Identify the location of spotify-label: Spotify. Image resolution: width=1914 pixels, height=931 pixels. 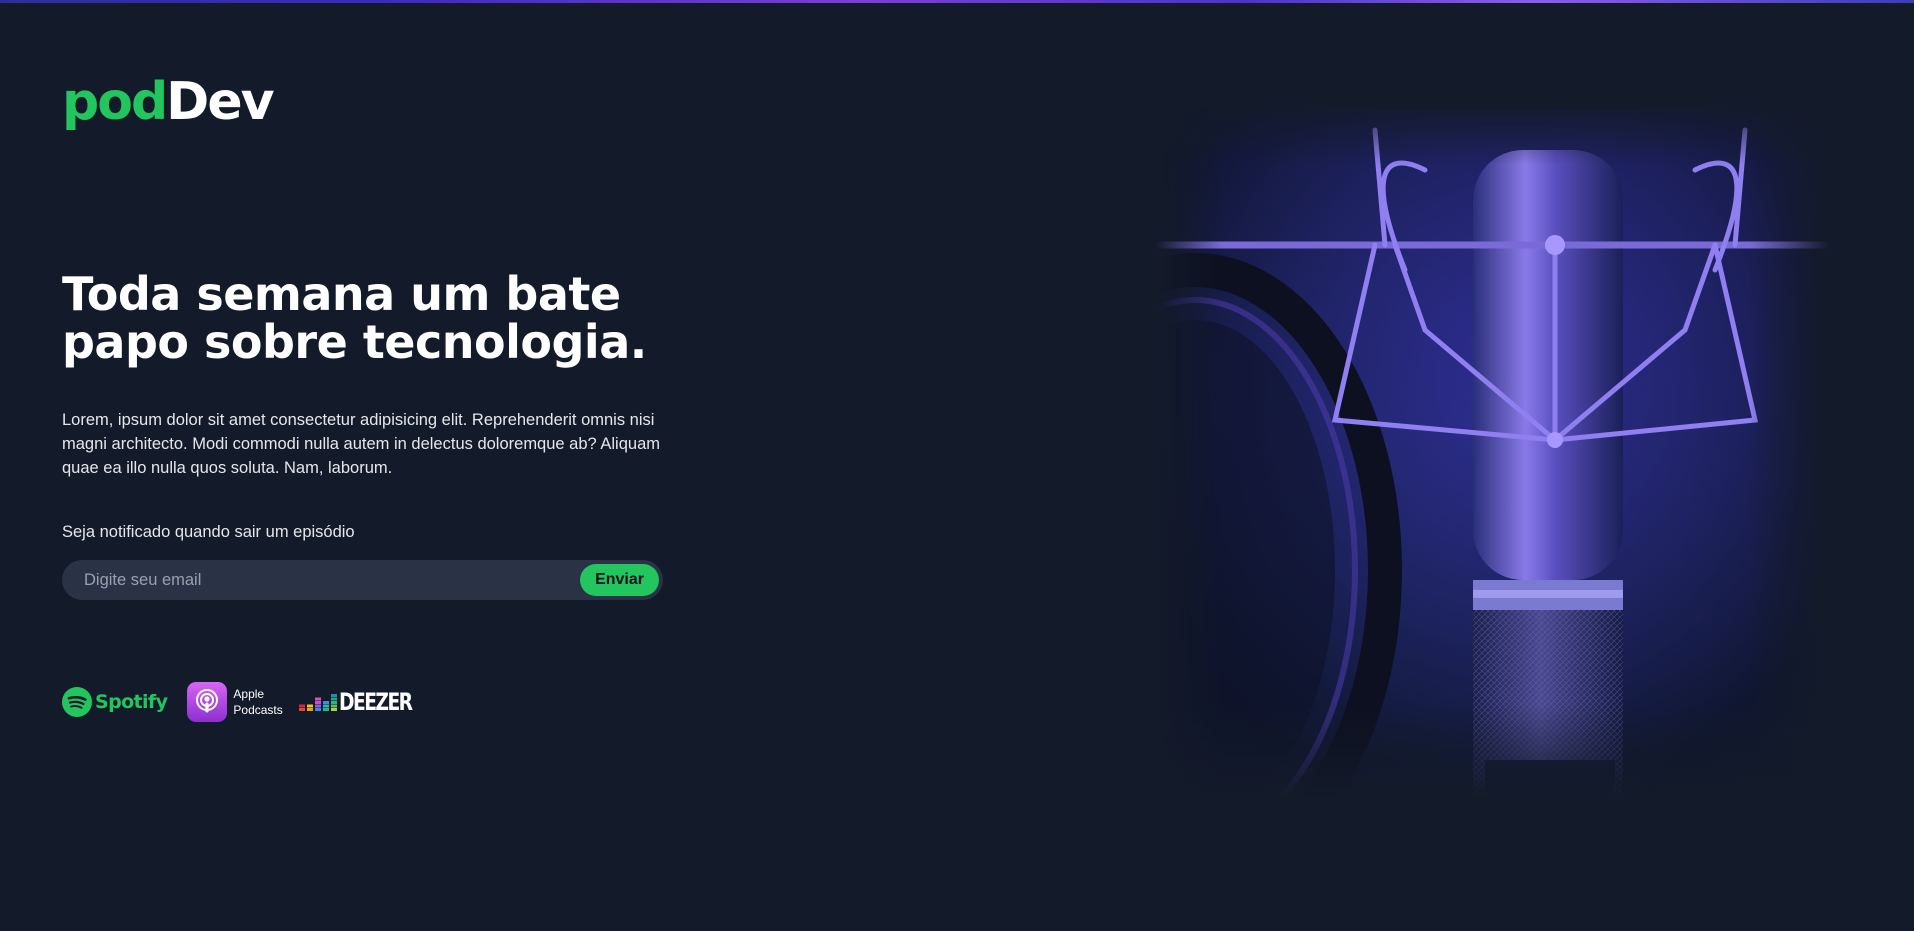
(131, 702).